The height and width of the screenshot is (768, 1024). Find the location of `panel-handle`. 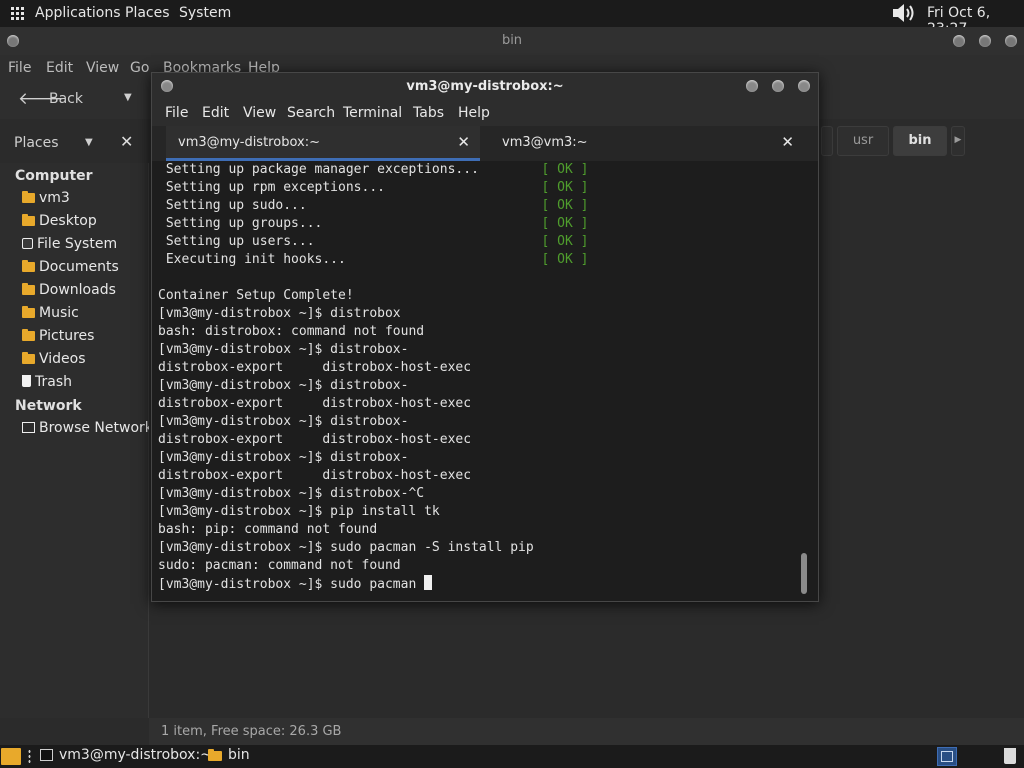

panel-handle is located at coordinates (29, 756).